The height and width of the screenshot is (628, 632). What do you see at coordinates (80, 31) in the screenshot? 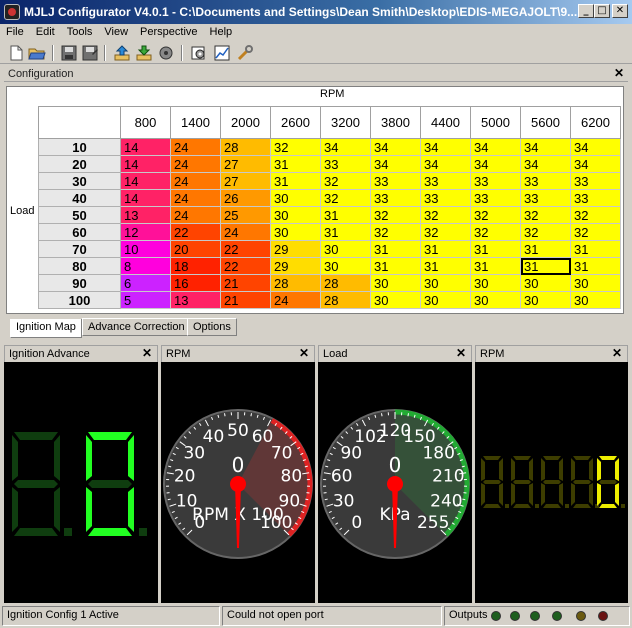
I see `menu-tools: Tools` at bounding box center [80, 31].